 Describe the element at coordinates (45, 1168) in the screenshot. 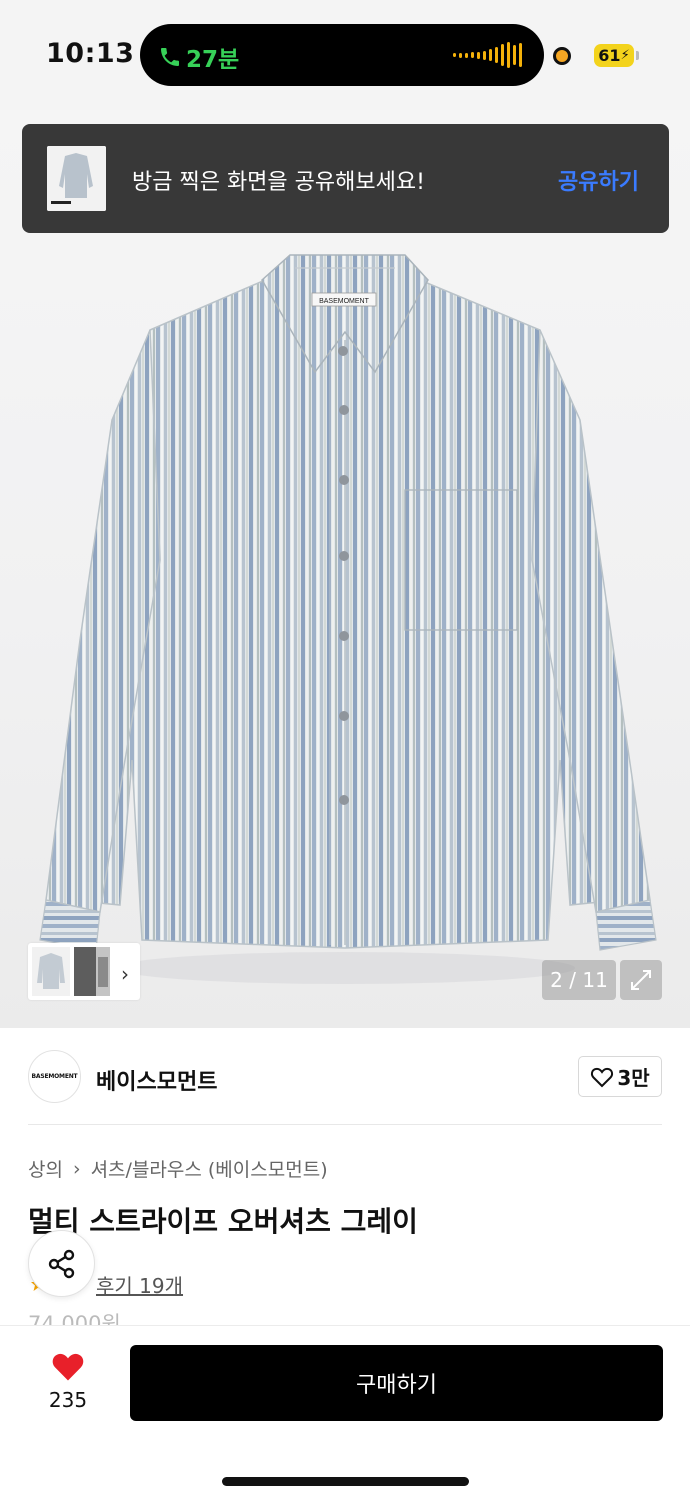

I see `breadcrumb-category: 상의` at that location.